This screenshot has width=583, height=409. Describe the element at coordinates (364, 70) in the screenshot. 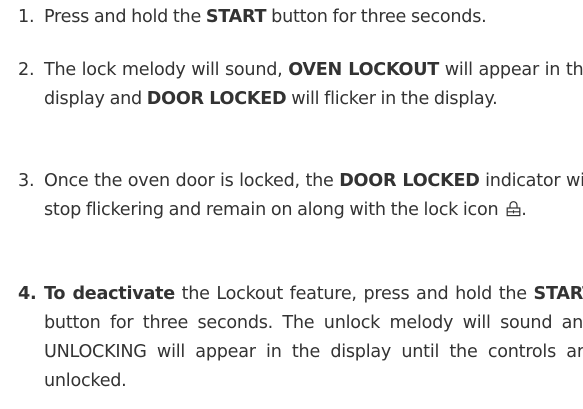

I see `oven-lockout-label: OVEN LOCKOUT` at that location.